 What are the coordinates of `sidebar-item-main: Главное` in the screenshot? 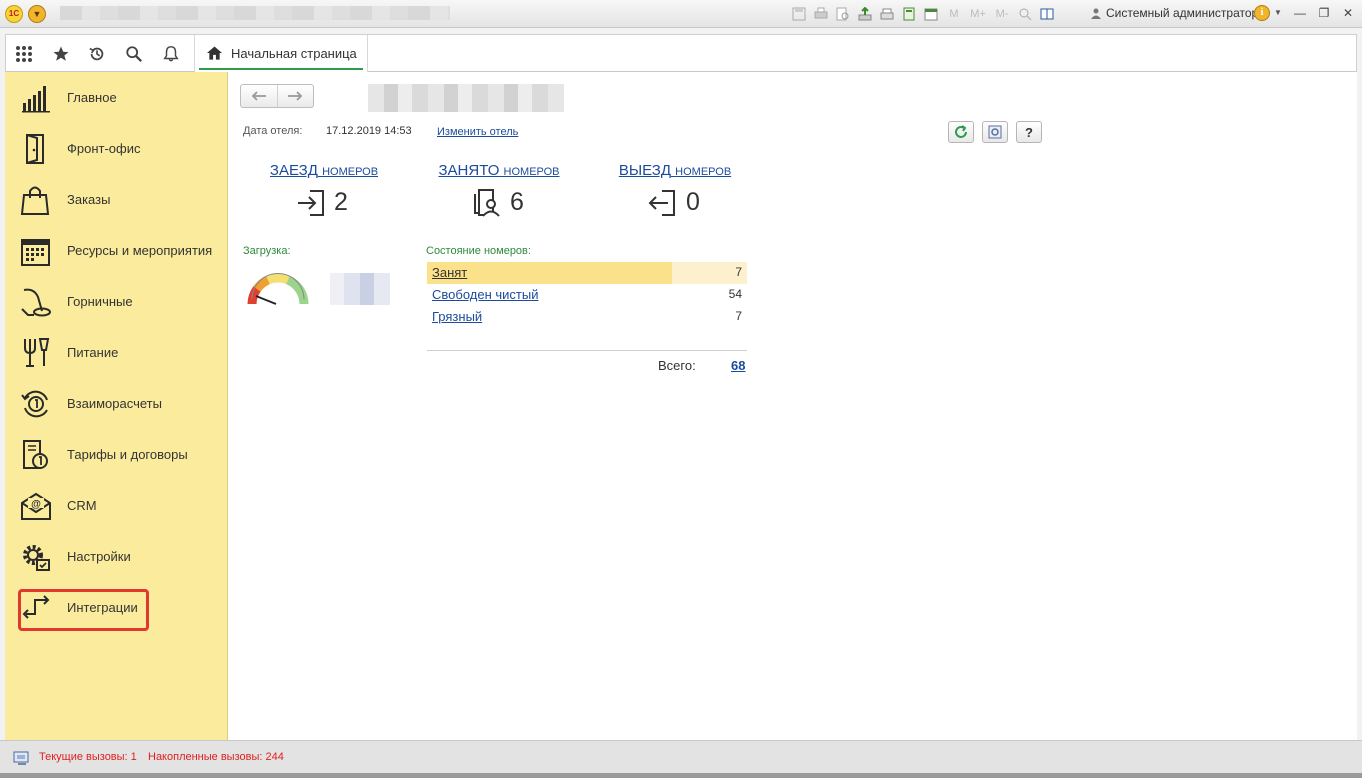 It's located at (116, 98).